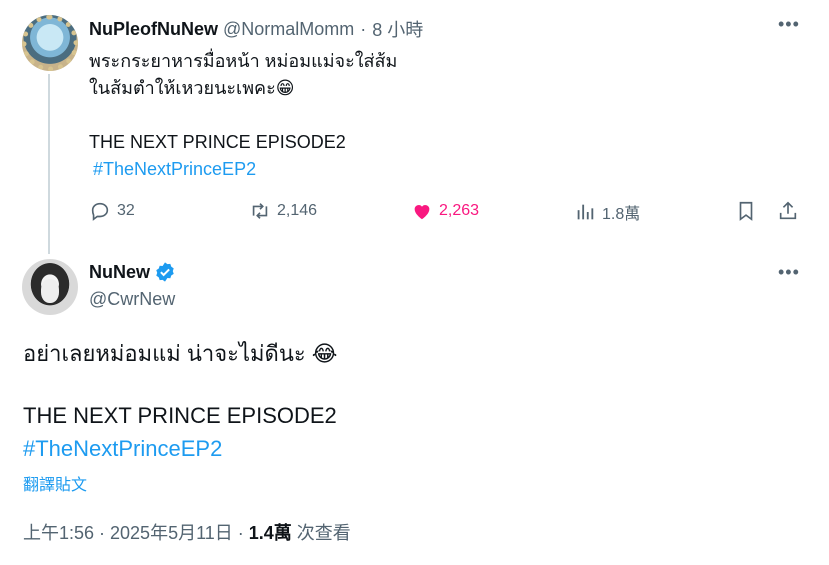  I want to click on views-icon, so click(585, 212).